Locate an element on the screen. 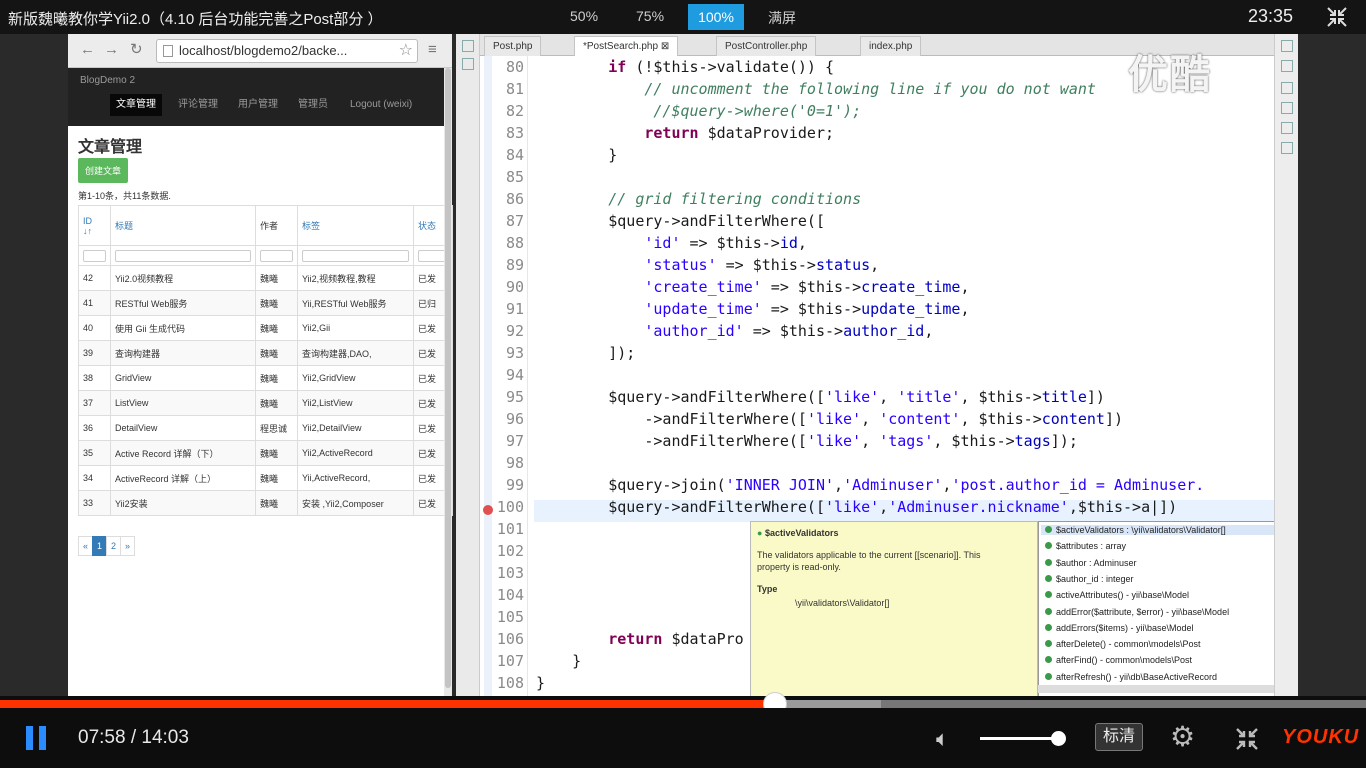 This screenshot has height=768, width=1366. completion-item: activeAttributes() - yii\base\Model is located at coordinates (1117, 595).